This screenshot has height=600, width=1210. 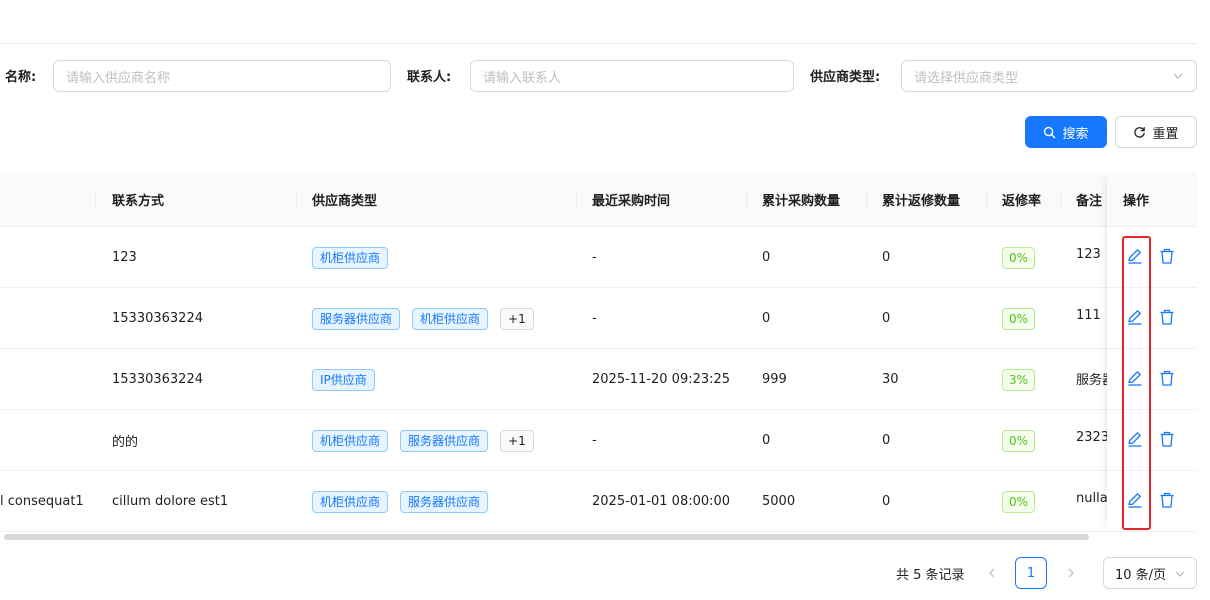 What do you see at coordinates (21, 77) in the screenshot?
I see `name-filter-label: 名称:` at bounding box center [21, 77].